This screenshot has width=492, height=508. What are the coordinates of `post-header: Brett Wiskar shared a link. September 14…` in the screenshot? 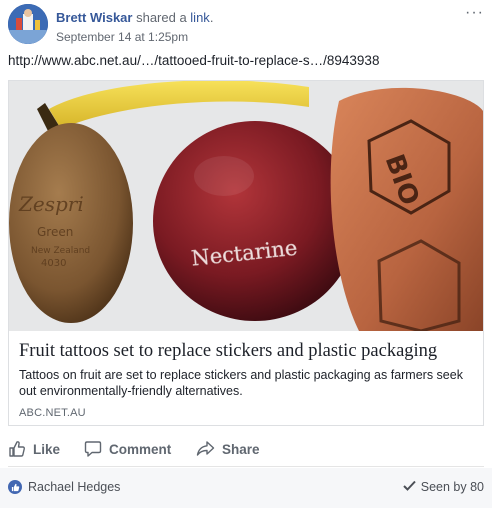 It's located at (246, 27).